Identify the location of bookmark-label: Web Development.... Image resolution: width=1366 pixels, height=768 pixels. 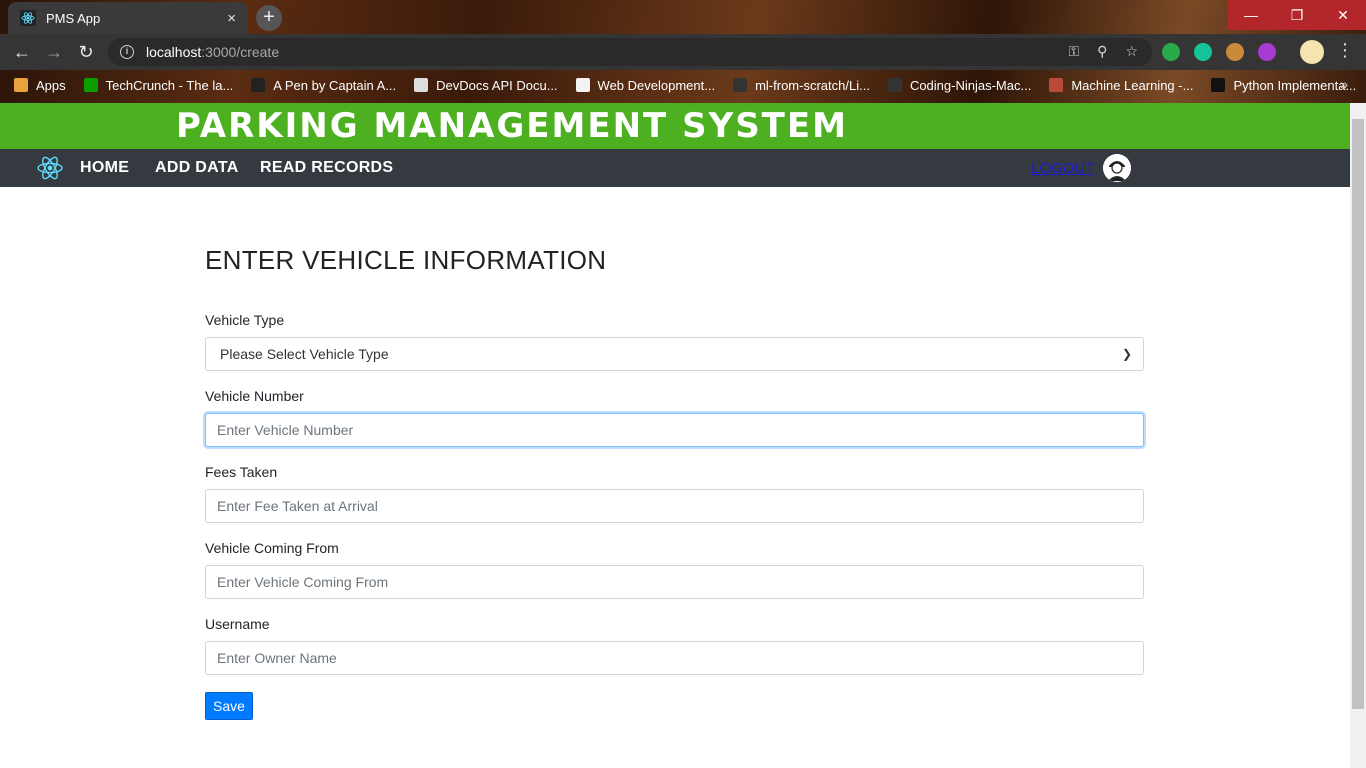
(656, 85).